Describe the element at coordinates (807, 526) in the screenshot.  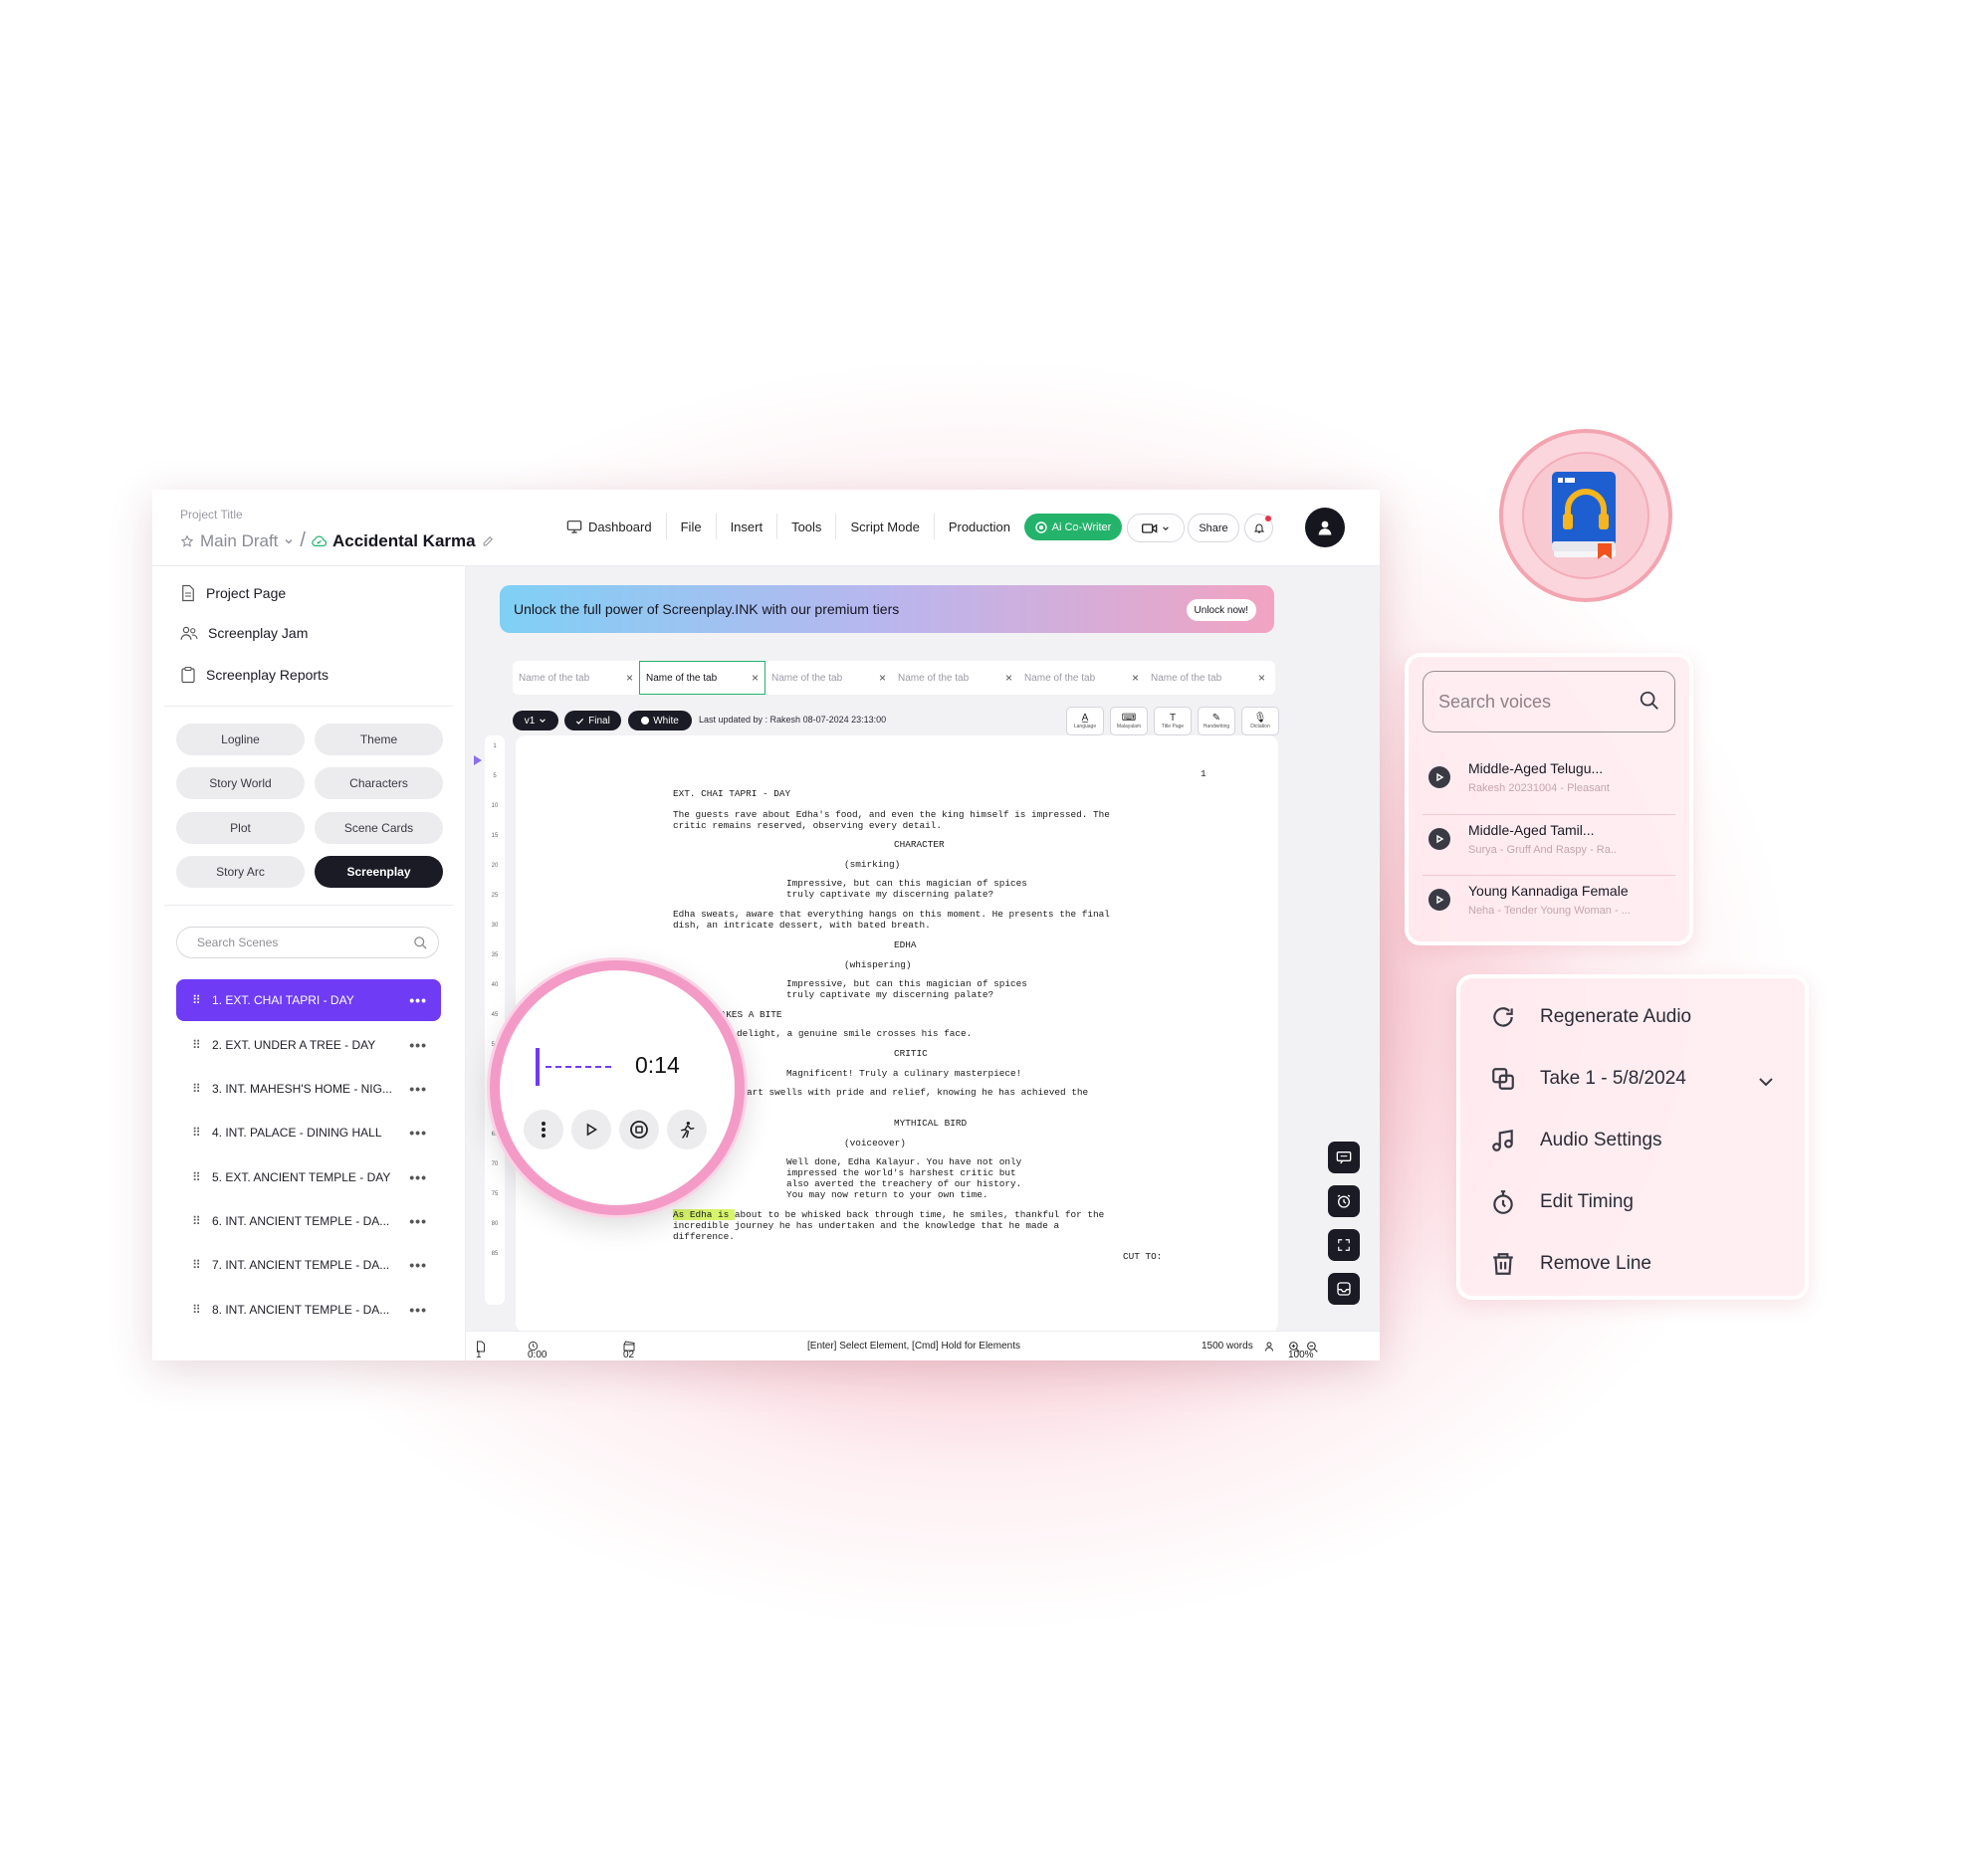
I see `nav-tools: Tools` at that location.